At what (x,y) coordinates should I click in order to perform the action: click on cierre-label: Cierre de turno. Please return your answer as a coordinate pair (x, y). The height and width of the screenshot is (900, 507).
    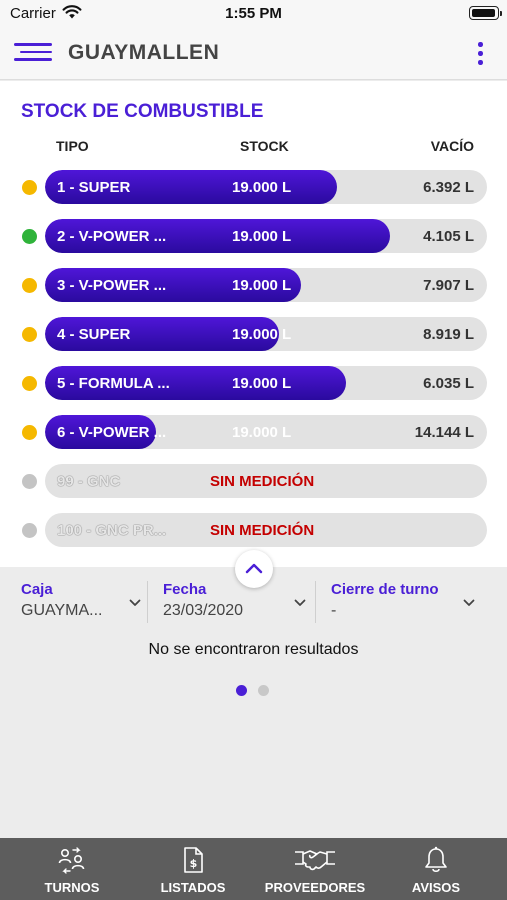
    Looking at the image, I should click on (385, 589).